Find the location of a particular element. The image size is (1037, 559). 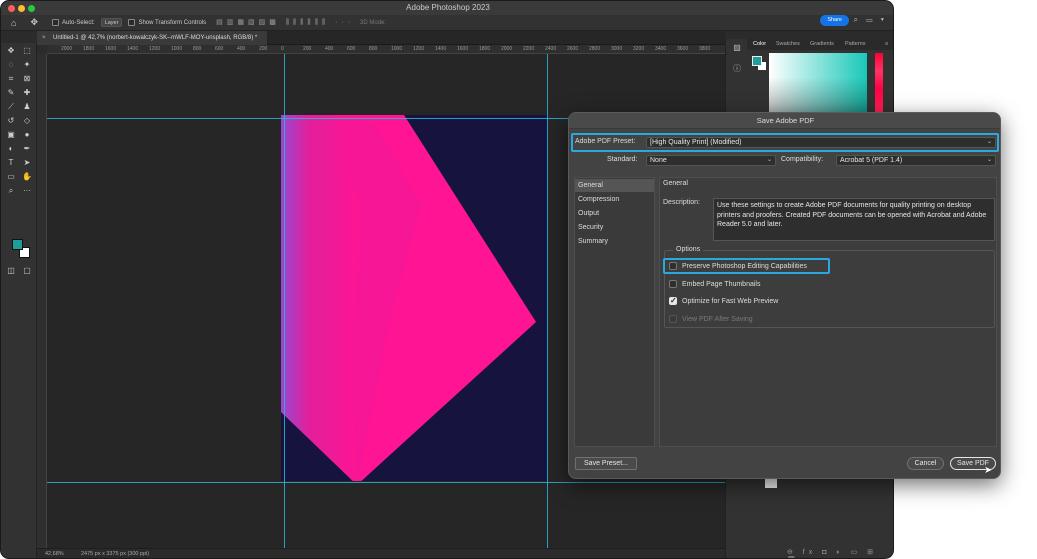

cancel-button: Cancel is located at coordinates (925, 463).